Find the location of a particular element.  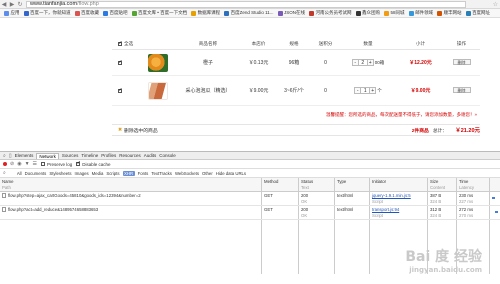

filter-hide-data-urls: Hide data URLs is located at coordinates (231, 173).